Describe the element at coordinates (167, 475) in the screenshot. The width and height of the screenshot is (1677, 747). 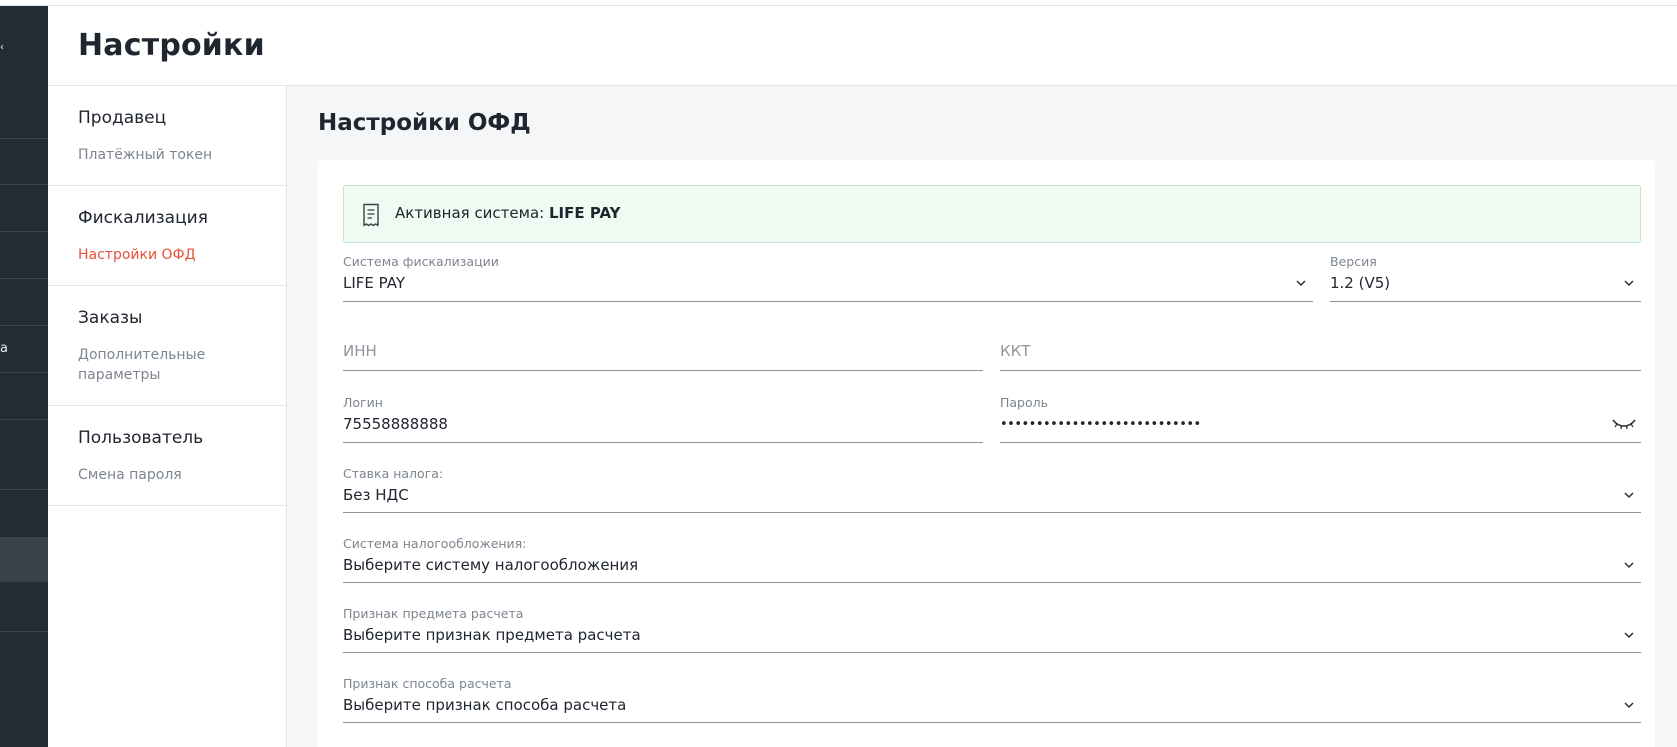
I see `nav-item-change-password: Смена пароля` at that location.